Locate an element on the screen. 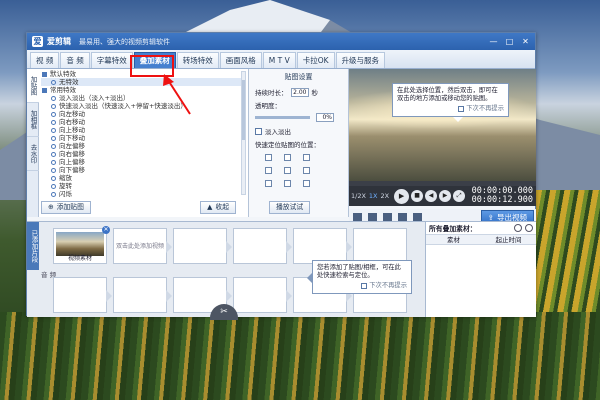  timeline-tooltip-text: 您若添加了贴图/相框，可在此处快速检索与定位。 is located at coordinates (359, 271).